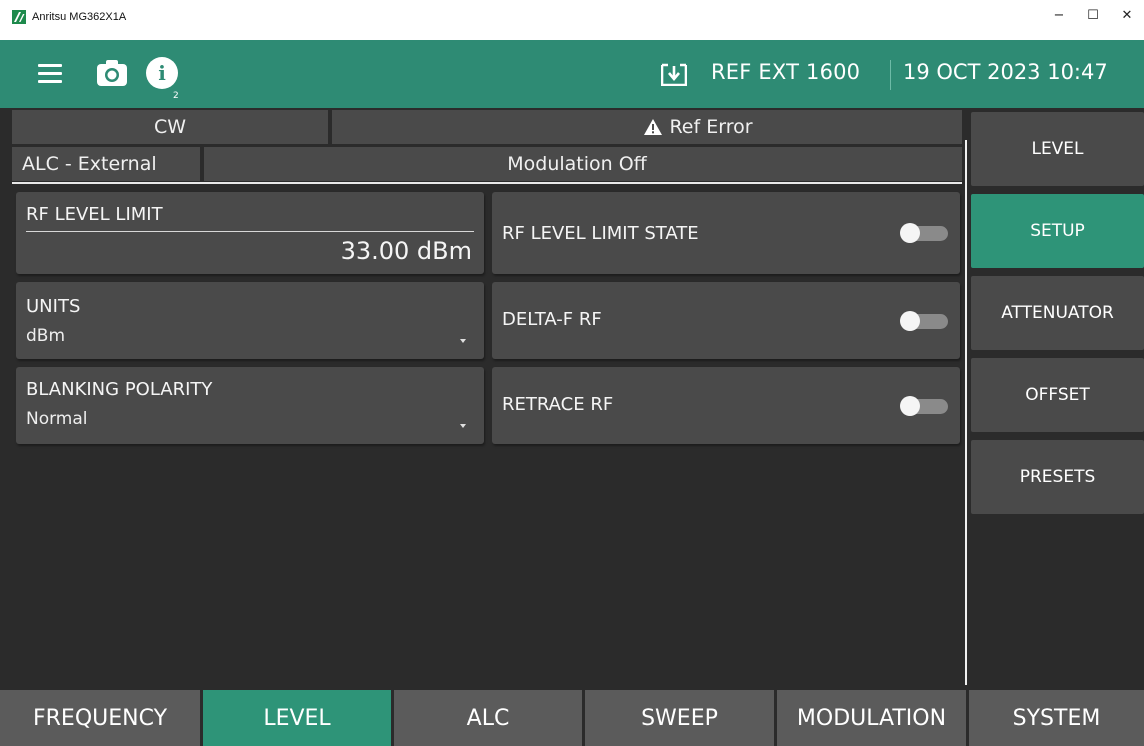 The image size is (1144, 746). Describe the element at coordinates (966, 412) in the screenshot. I see `side-menu-divider` at that location.